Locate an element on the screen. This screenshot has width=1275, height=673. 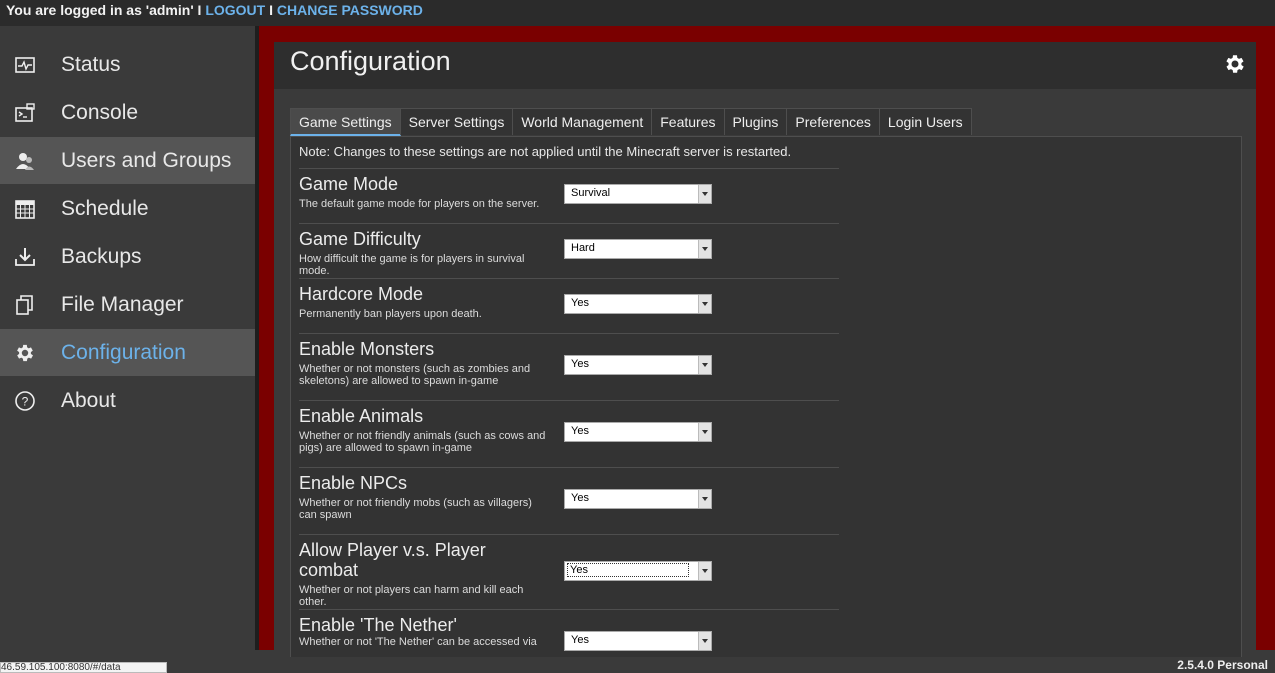
sidebar-item-users-and-groups: Users and Groups is located at coordinates (127, 160).